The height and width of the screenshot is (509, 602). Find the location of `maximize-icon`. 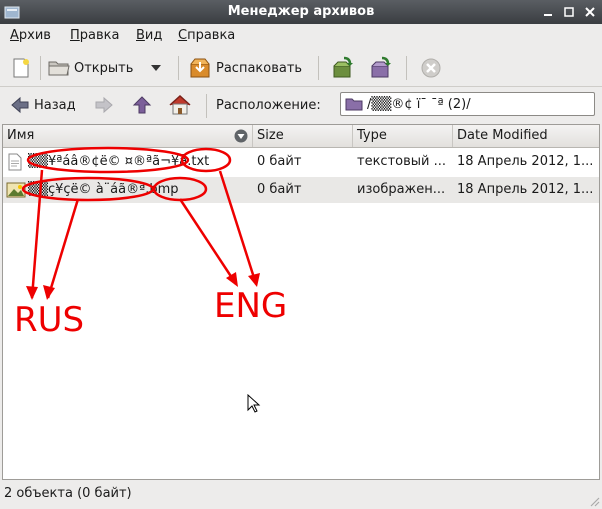

maximize-icon is located at coordinates (569, 12).